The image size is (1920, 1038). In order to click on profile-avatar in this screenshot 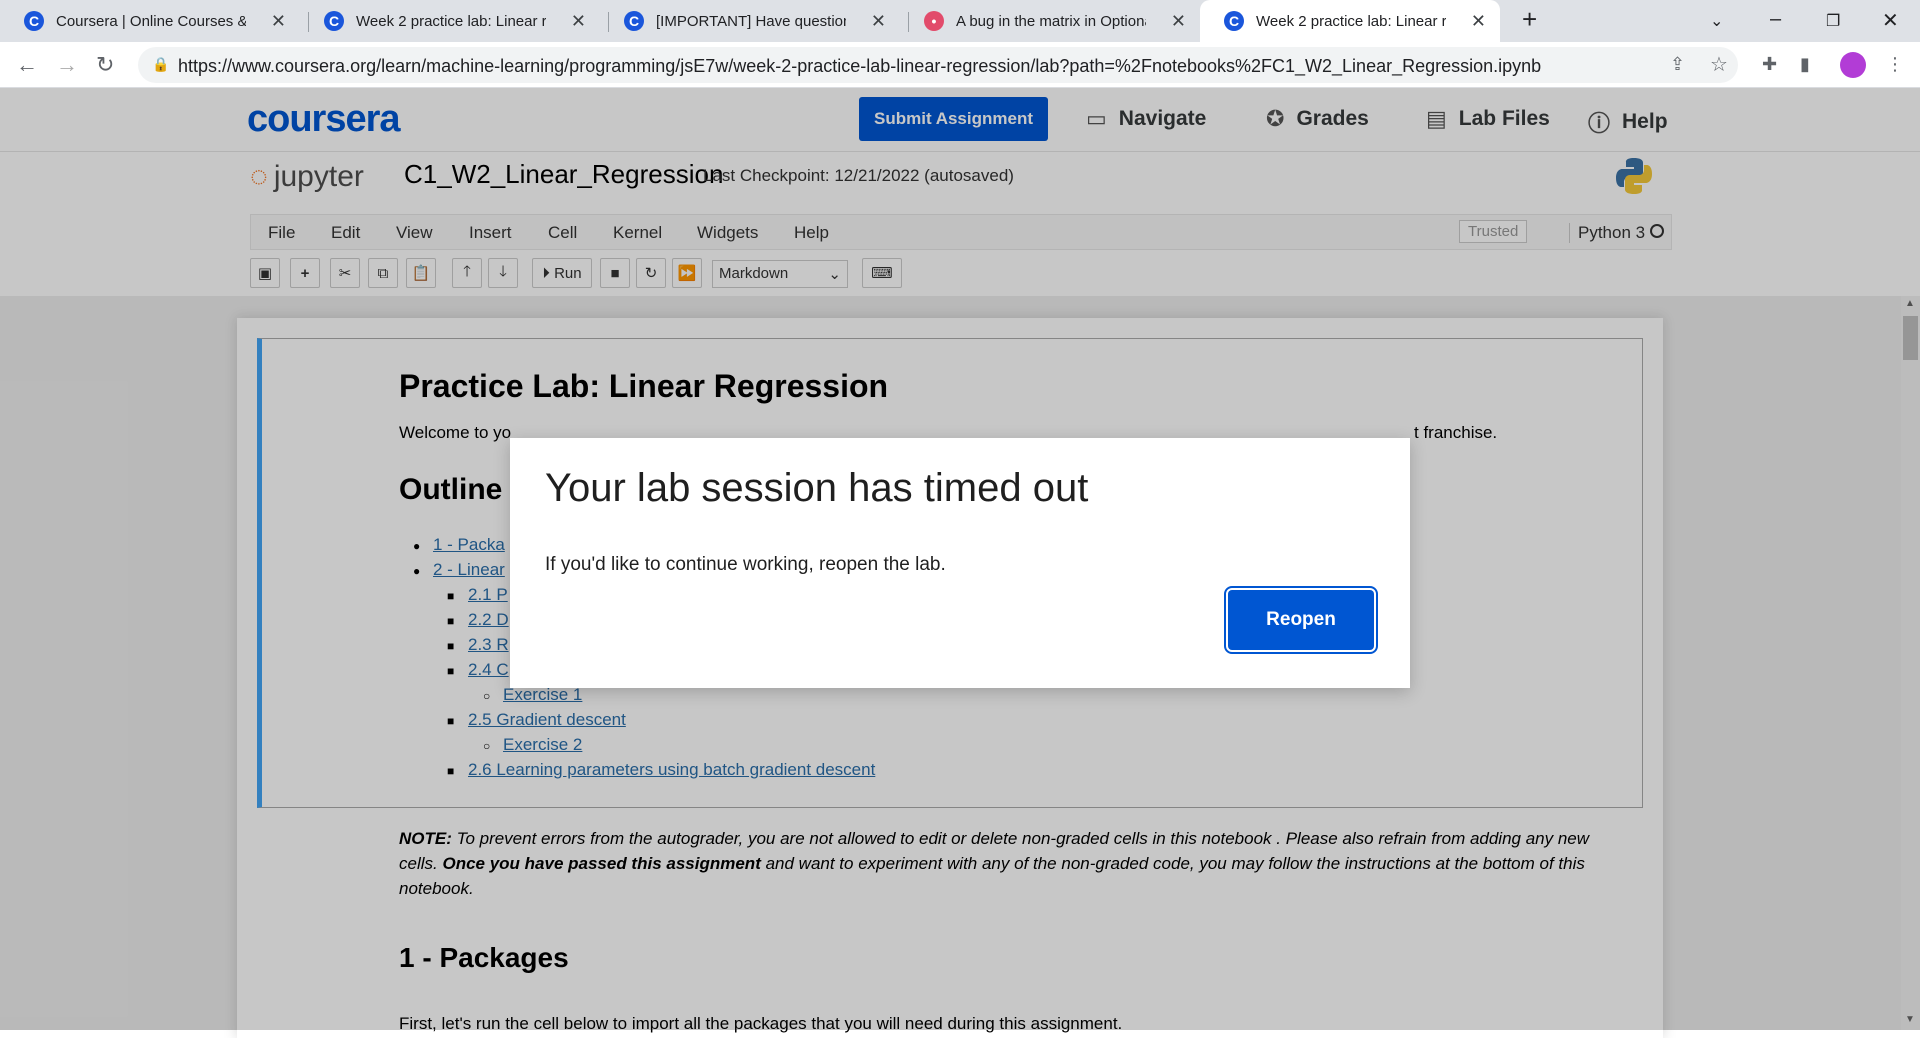, I will do `click(1853, 65)`.